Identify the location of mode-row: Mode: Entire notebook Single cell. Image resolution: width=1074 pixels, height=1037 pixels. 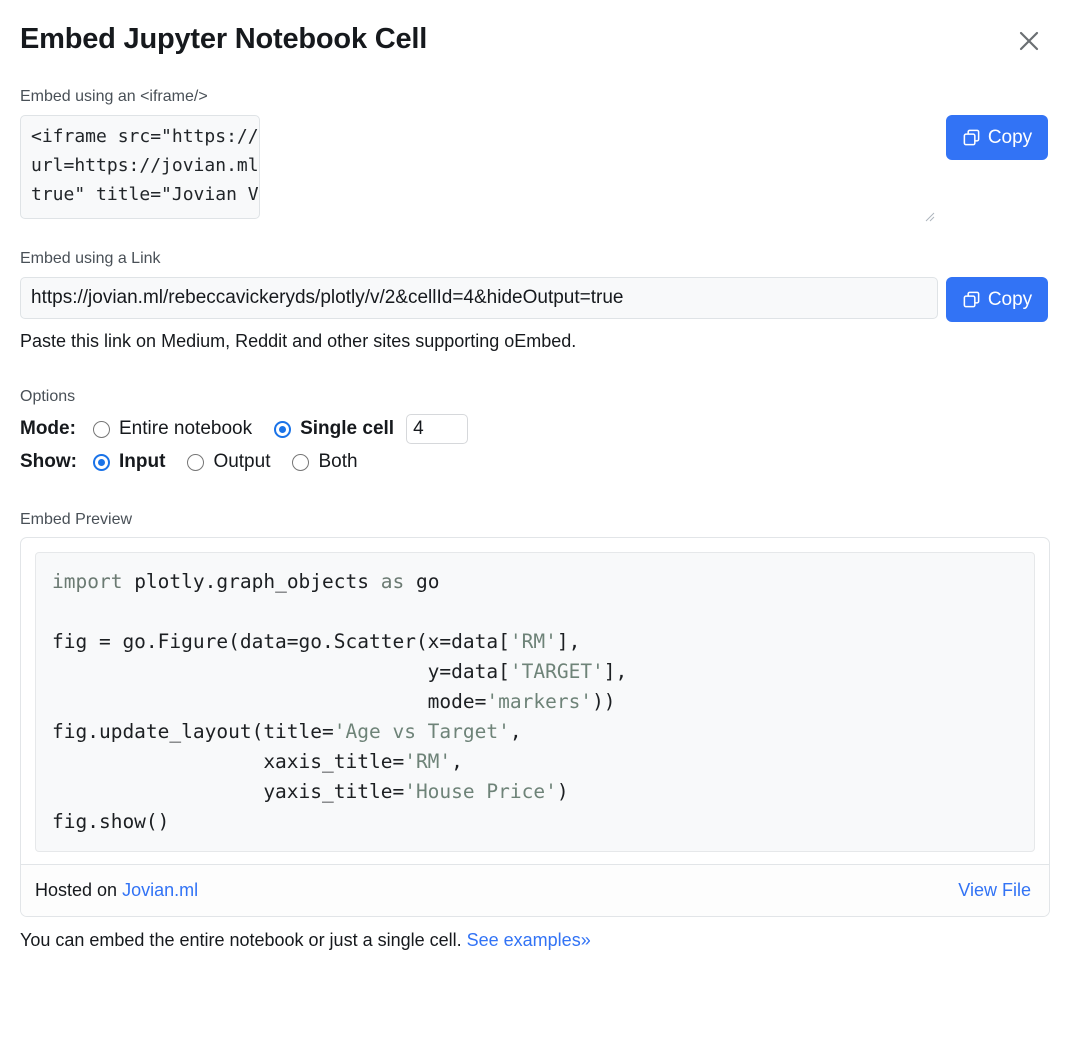
(534, 429).